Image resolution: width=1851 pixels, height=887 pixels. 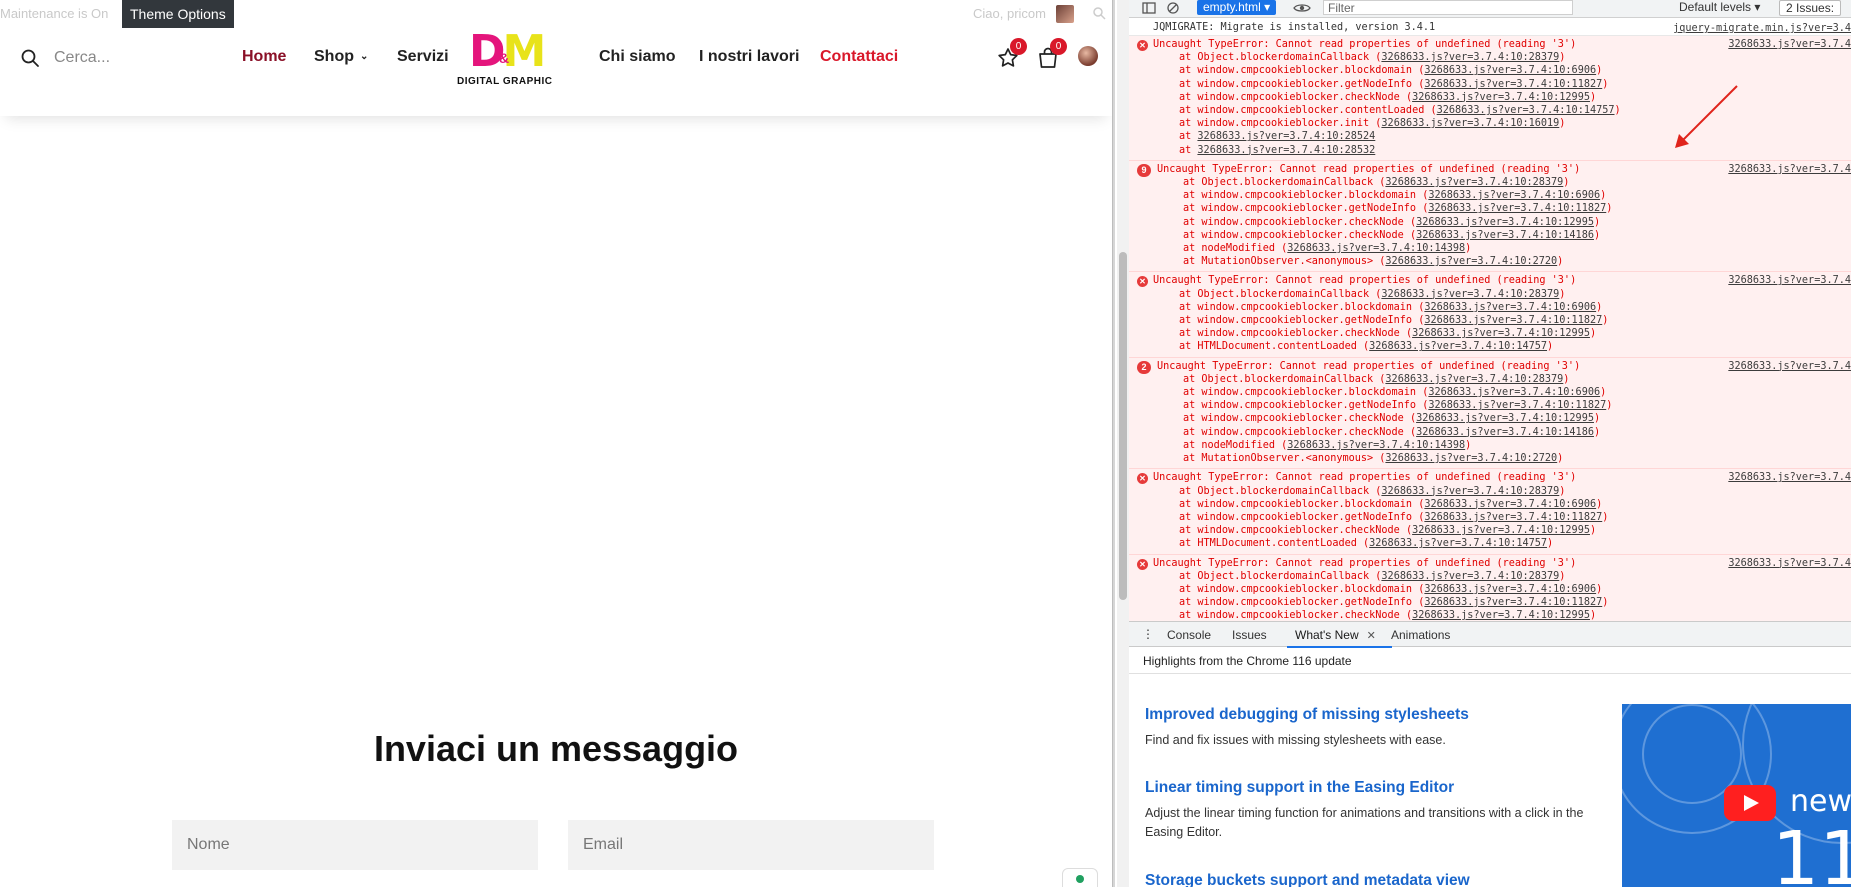 I want to click on nav-home: Home, so click(x=264, y=57).